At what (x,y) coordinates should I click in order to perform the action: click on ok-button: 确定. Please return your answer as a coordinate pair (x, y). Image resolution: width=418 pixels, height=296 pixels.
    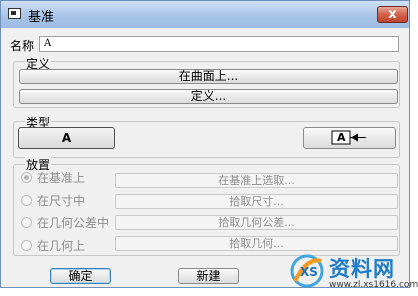
    Looking at the image, I should click on (80, 276).